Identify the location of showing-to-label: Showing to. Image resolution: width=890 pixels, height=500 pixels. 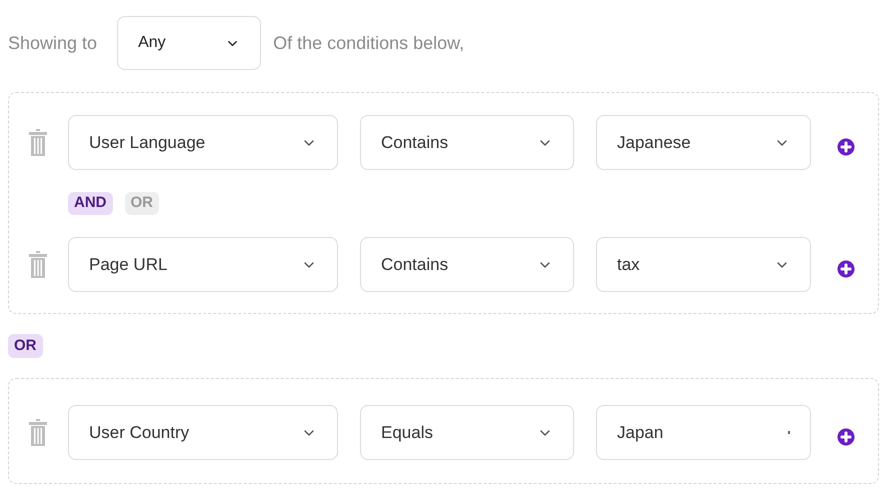
(53, 43).